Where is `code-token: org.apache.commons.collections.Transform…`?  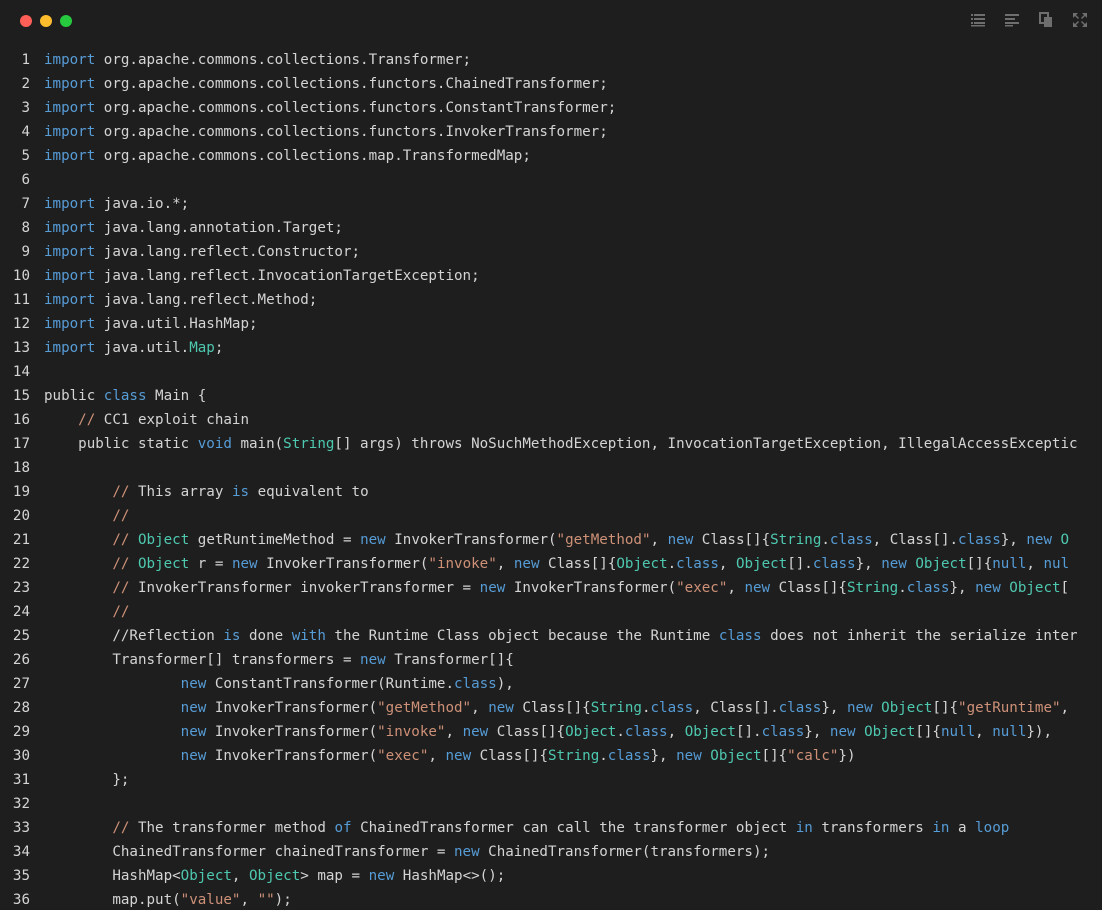
code-token: org.apache.commons.collections.Transform… is located at coordinates (283, 60).